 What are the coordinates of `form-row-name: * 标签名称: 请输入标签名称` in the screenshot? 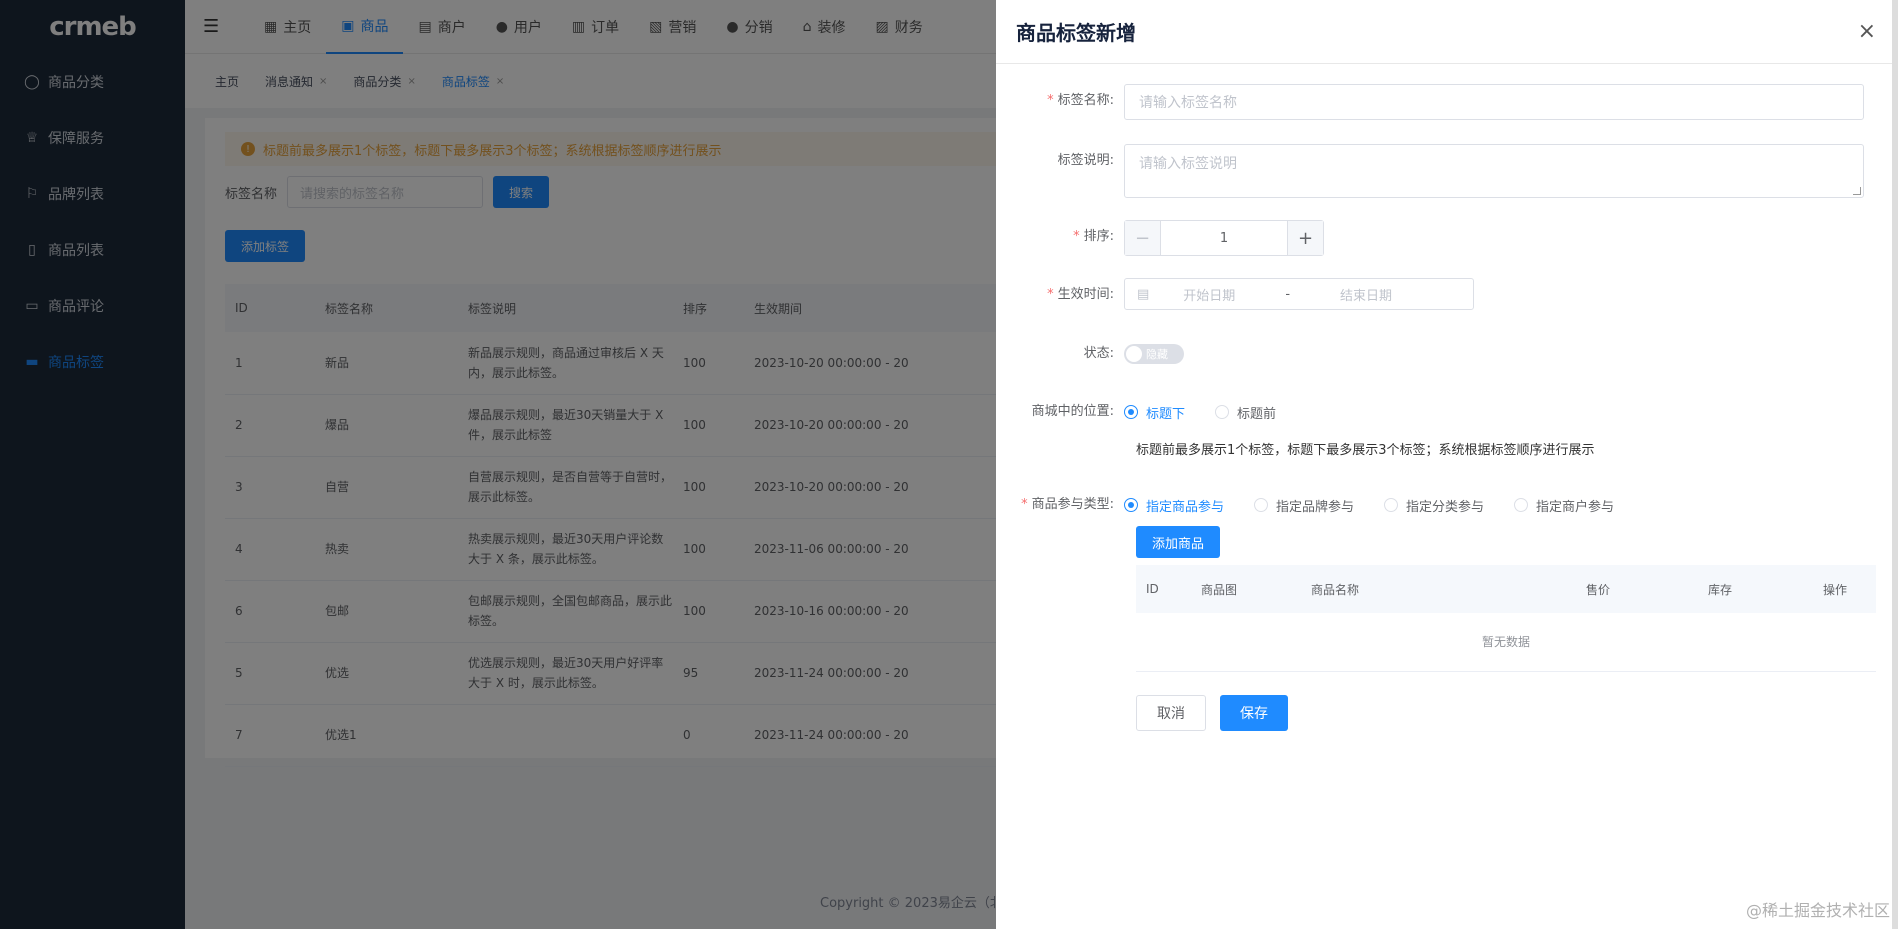 It's located at (1430, 102).